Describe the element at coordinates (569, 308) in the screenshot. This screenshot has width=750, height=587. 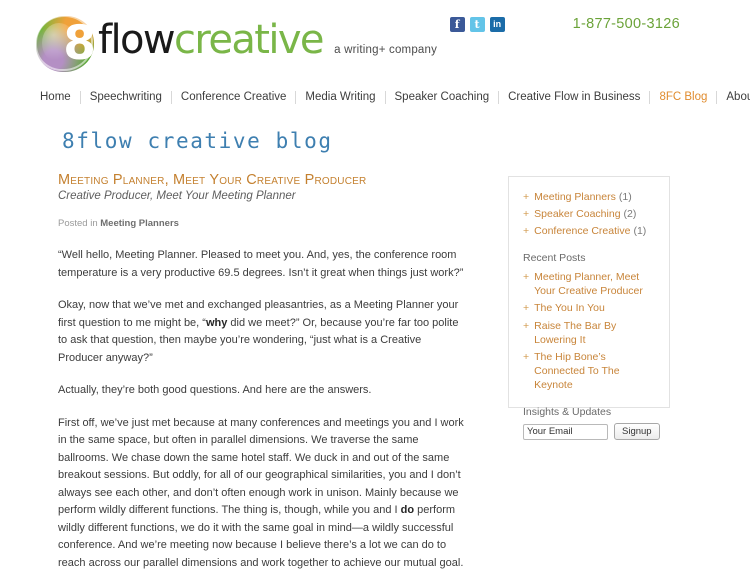
I see `recent-post-link: The You In You` at that location.